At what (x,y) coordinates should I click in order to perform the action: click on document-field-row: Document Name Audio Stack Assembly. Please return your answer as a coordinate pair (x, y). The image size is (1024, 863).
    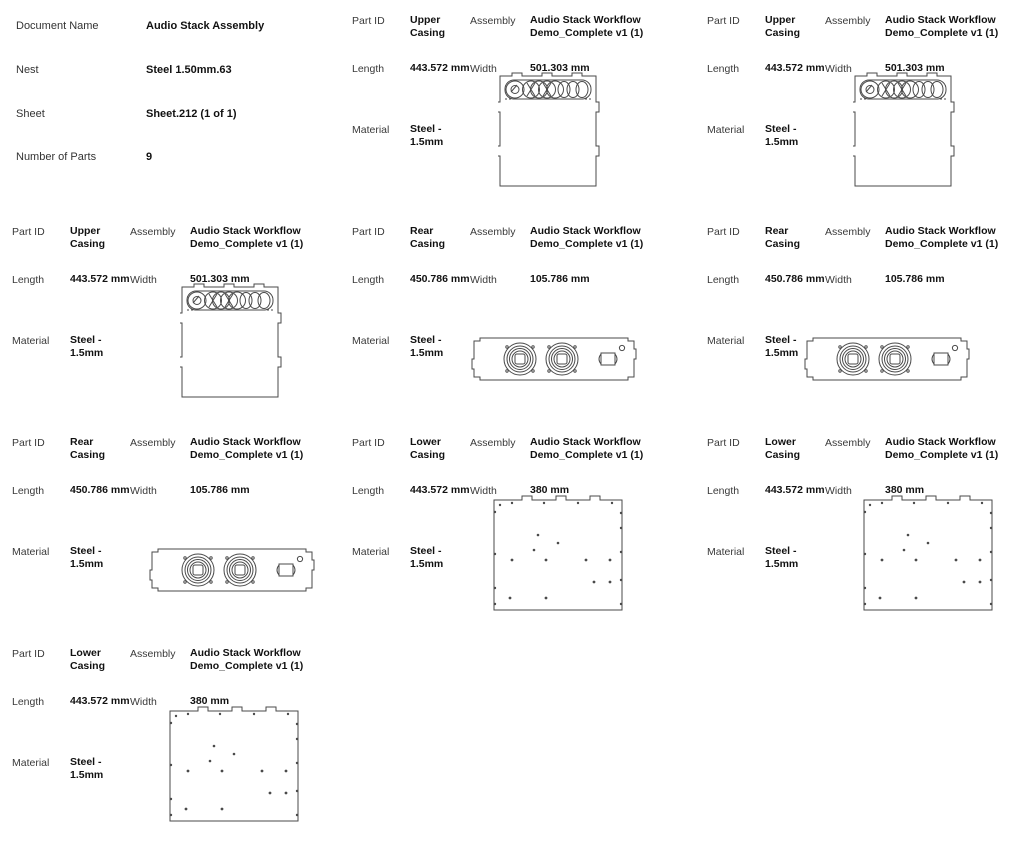
    Looking at the image, I should click on (178, 27).